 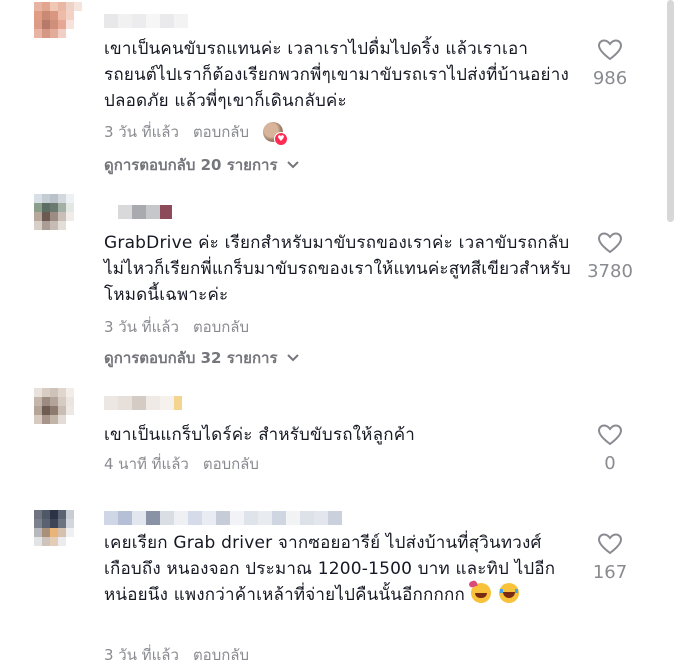 I want to click on like-button: 3780, so click(x=610, y=256).